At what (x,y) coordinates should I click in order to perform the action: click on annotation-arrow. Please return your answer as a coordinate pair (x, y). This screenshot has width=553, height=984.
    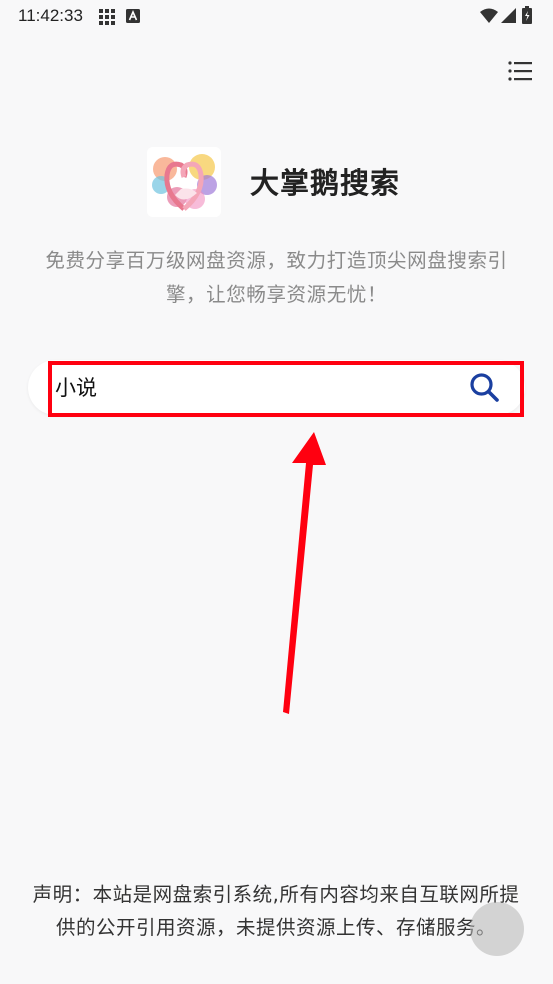
    Looking at the image, I should click on (304, 573).